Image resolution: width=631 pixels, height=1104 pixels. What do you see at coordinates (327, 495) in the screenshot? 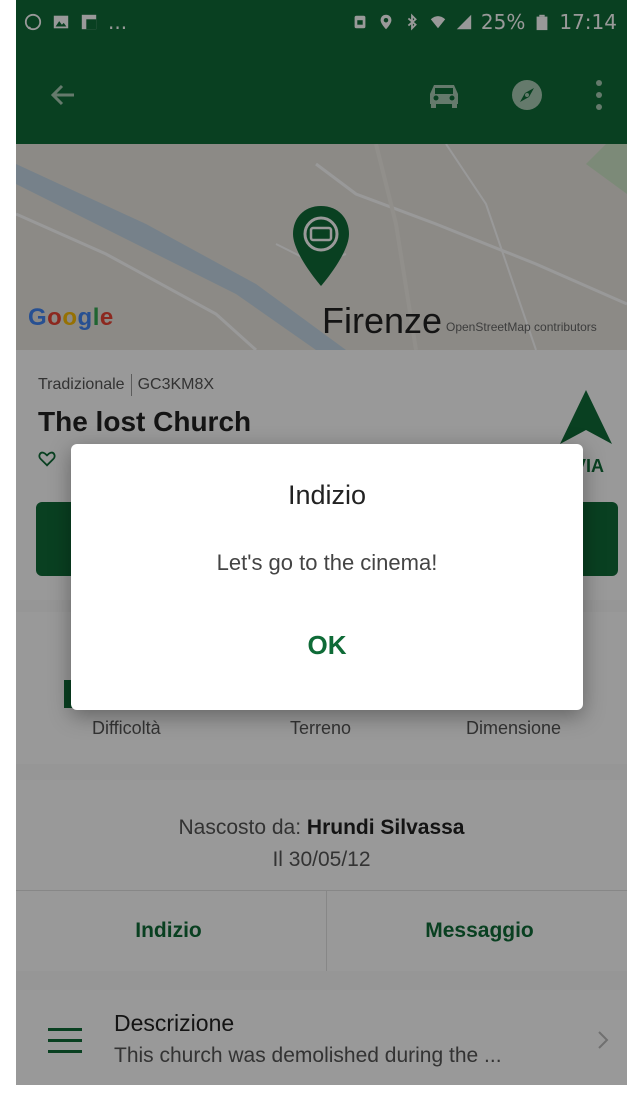
I see `dialog-title: Indizio` at bounding box center [327, 495].